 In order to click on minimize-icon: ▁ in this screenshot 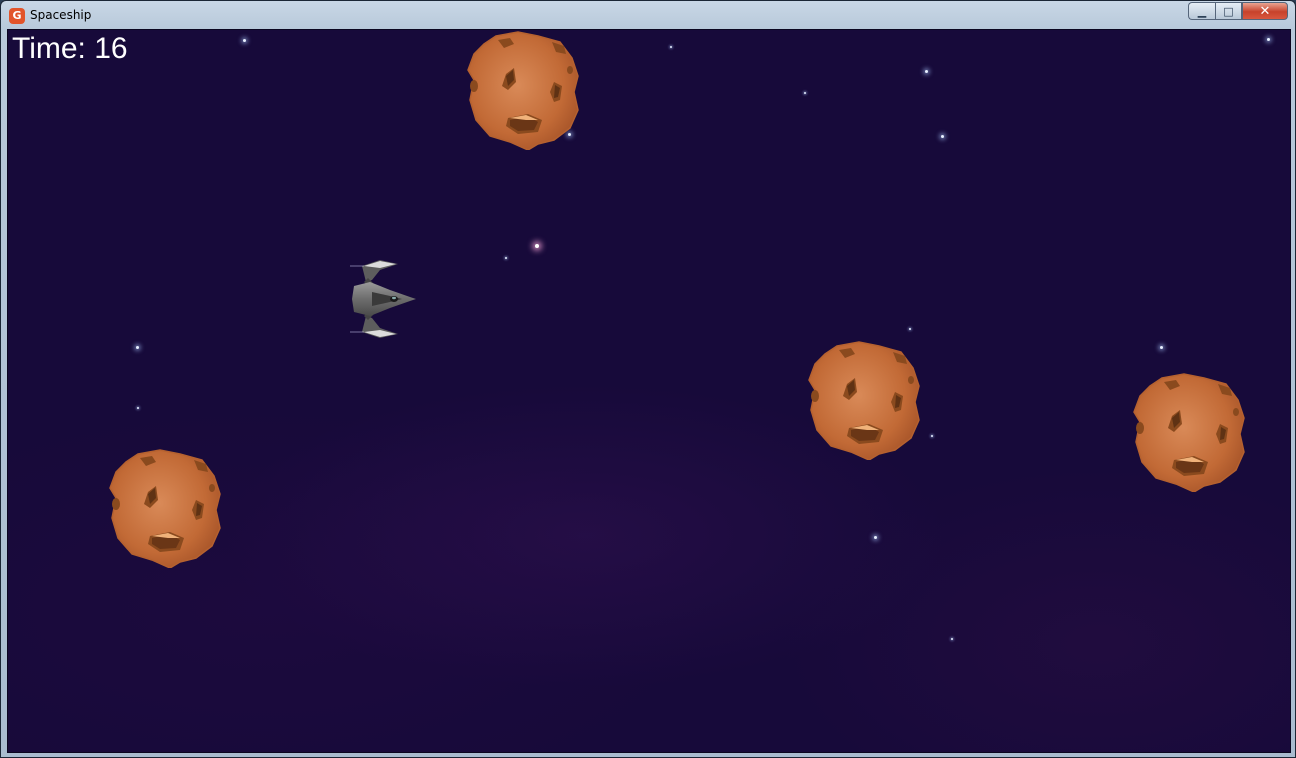, I will do `click(1202, 11)`.